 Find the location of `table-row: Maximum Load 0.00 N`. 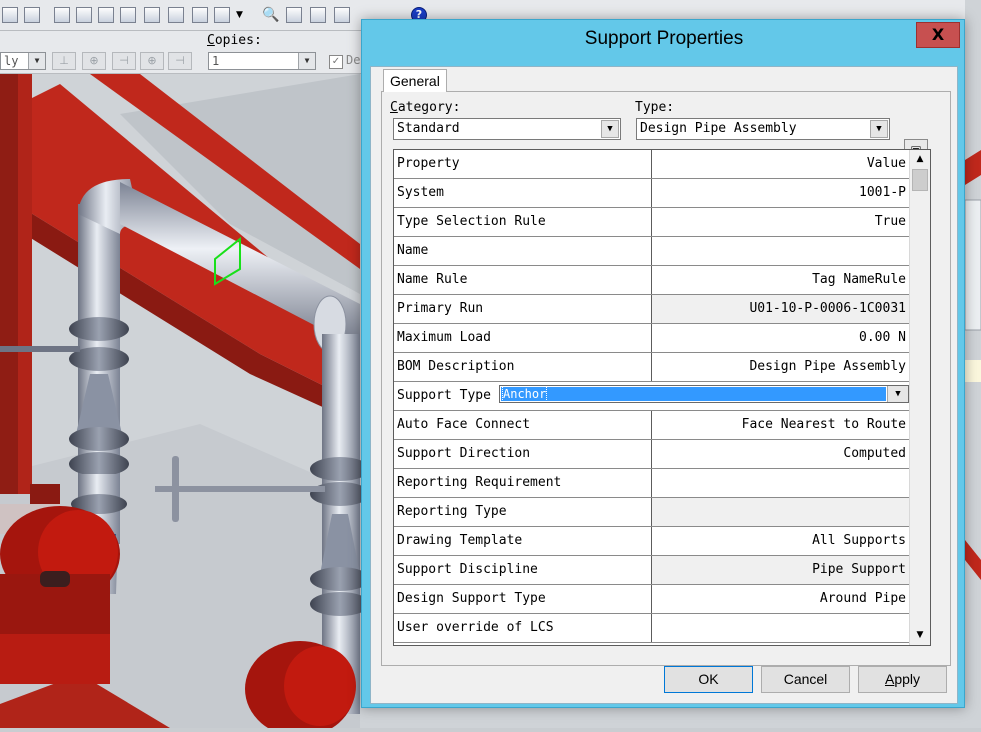

table-row: Maximum Load 0.00 N is located at coordinates (651, 338).